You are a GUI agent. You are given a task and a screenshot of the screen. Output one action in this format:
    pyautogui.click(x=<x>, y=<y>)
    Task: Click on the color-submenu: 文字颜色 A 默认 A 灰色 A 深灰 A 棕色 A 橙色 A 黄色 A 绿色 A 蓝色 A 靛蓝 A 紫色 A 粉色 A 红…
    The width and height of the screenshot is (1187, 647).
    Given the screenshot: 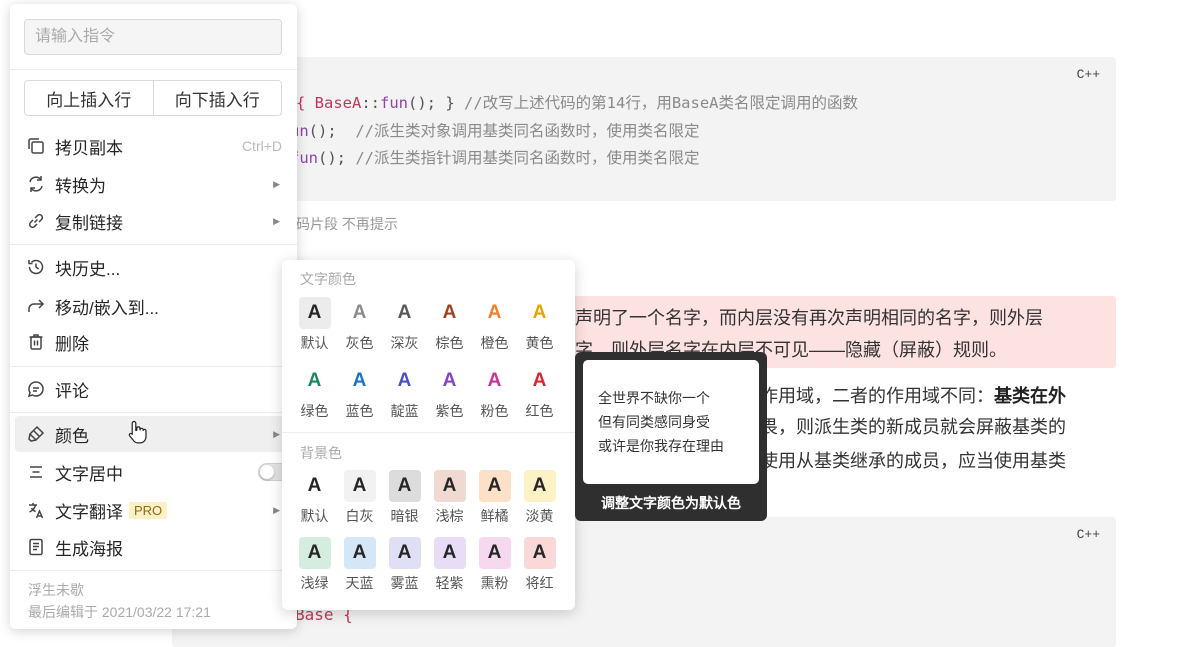 What is the action you would take?
    pyautogui.click(x=428, y=435)
    